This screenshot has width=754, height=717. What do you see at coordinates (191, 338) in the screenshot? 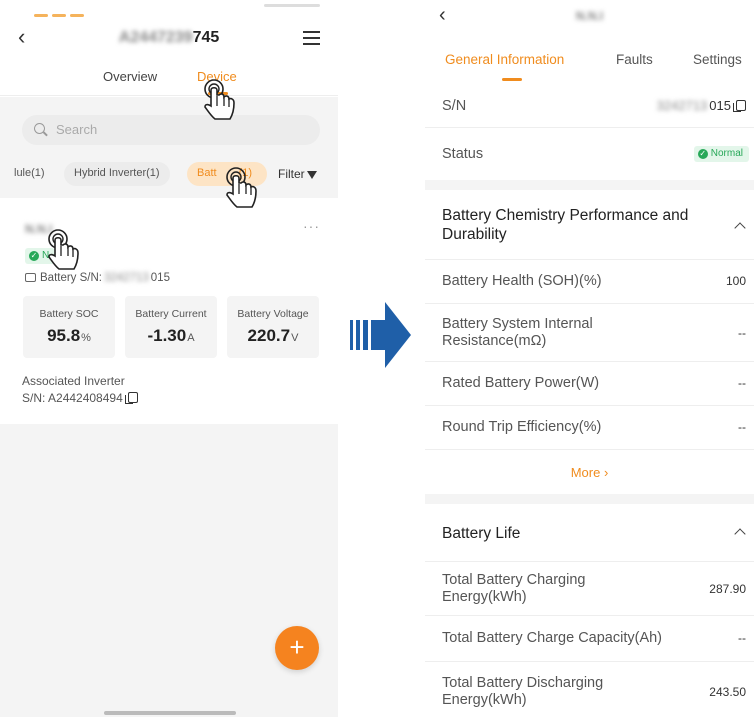
I see `metric-unit: A` at bounding box center [191, 338].